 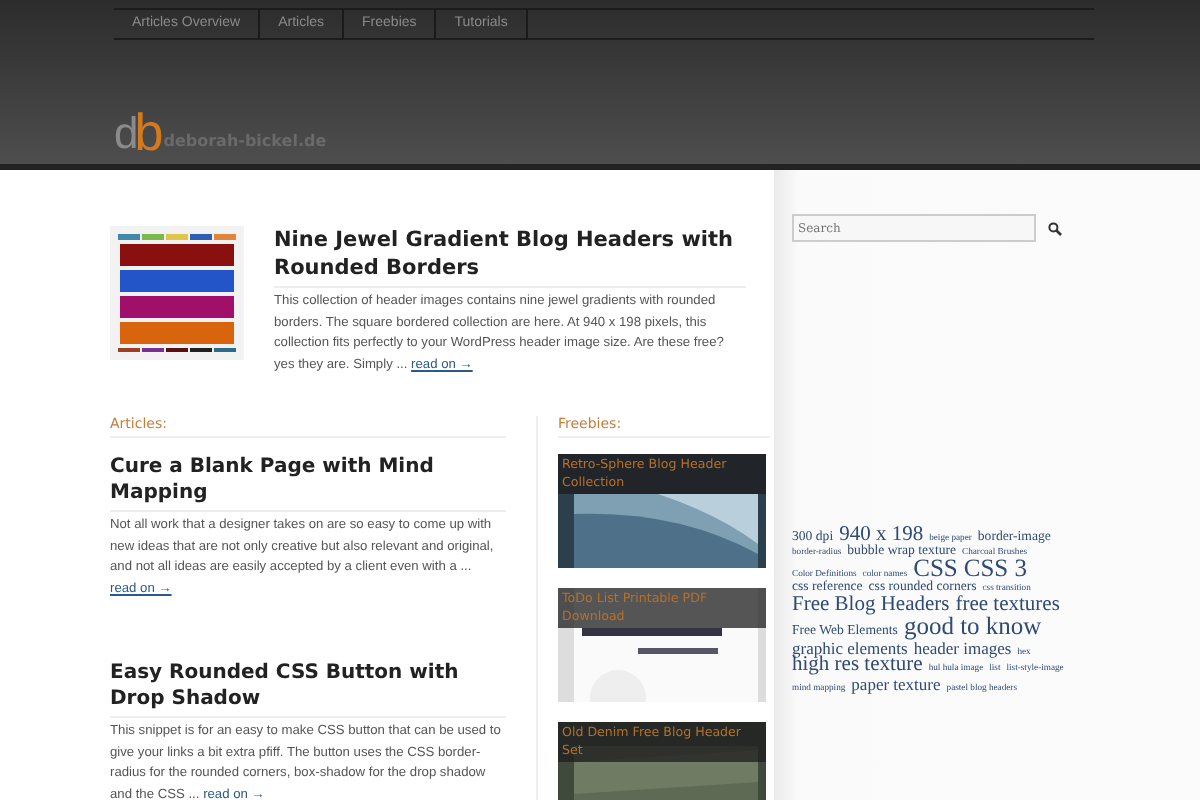 What do you see at coordinates (308, 483) in the screenshot?
I see `post-title: Cure a Blank Page with Mind Mapping` at bounding box center [308, 483].